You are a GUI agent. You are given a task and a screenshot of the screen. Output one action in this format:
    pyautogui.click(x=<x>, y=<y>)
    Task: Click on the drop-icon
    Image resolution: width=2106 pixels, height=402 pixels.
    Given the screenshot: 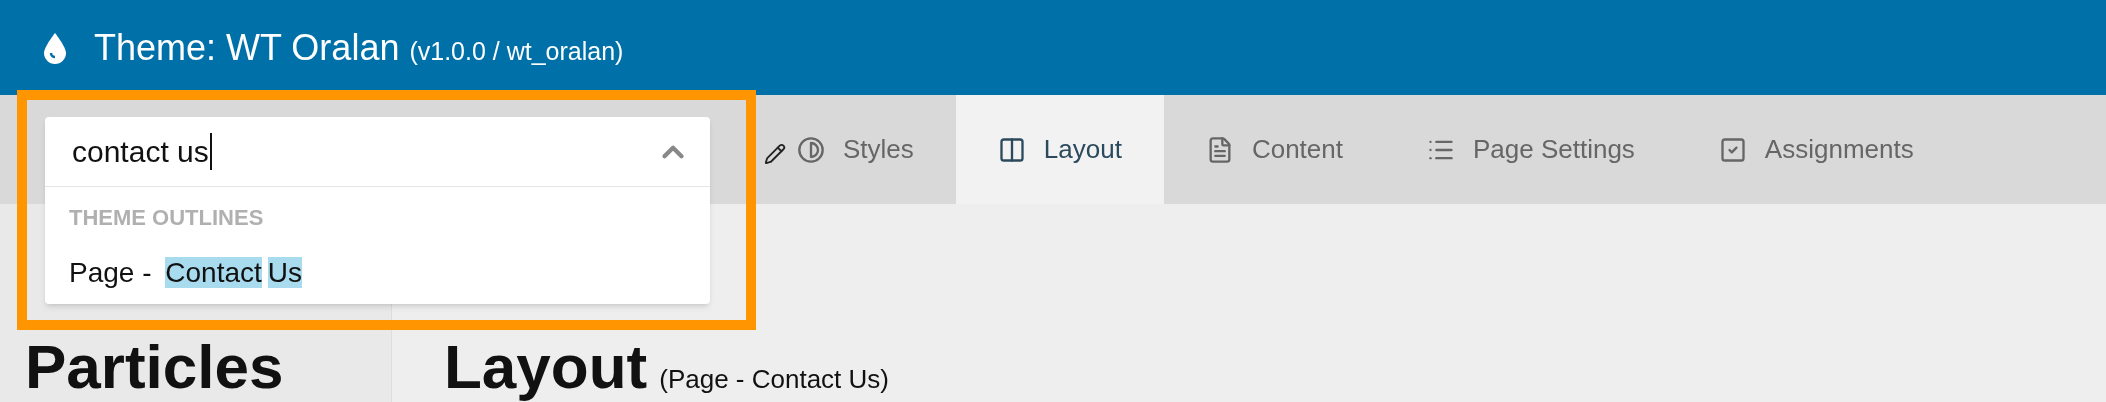 What is the action you would take?
    pyautogui.click(x=55, y=47)
    